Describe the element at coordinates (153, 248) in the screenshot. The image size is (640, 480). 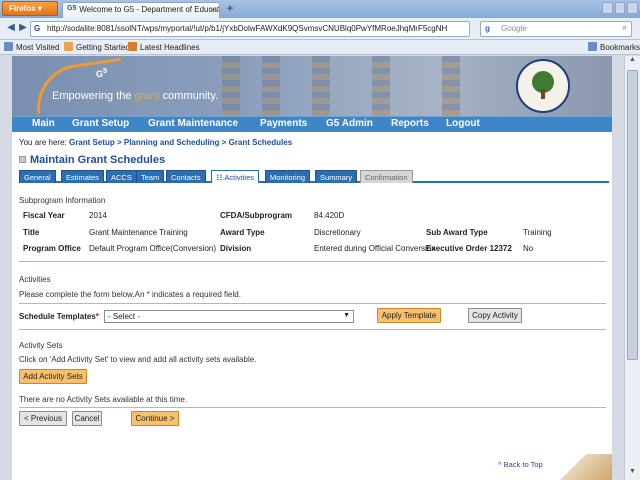
I see `program-office-value: Default Program Office(Conversion)` at that location.